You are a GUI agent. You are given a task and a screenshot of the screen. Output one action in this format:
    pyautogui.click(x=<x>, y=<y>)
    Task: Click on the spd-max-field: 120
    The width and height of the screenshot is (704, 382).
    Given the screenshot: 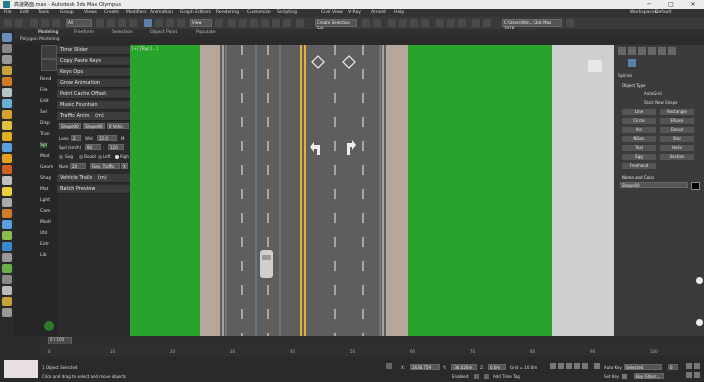 What is the action you would take?
    pyautogui.click(x=116, y=147)
    